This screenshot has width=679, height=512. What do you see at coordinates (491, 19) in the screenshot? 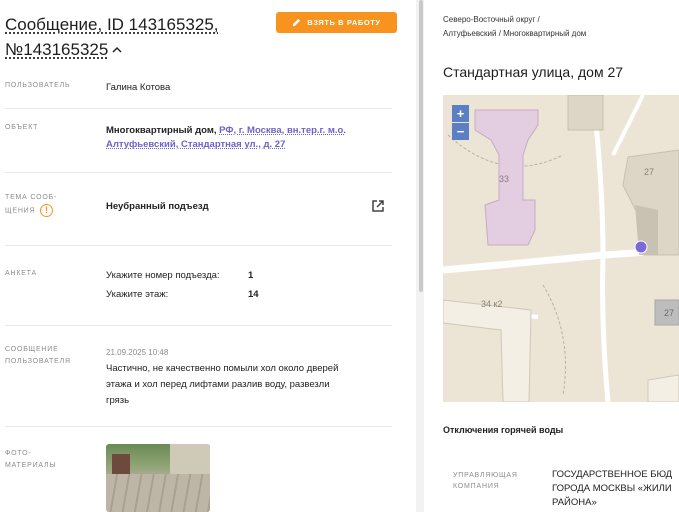
I see `breadcrumb-line1: Северо-Восточный округ /` at bounding box center [491, 19].